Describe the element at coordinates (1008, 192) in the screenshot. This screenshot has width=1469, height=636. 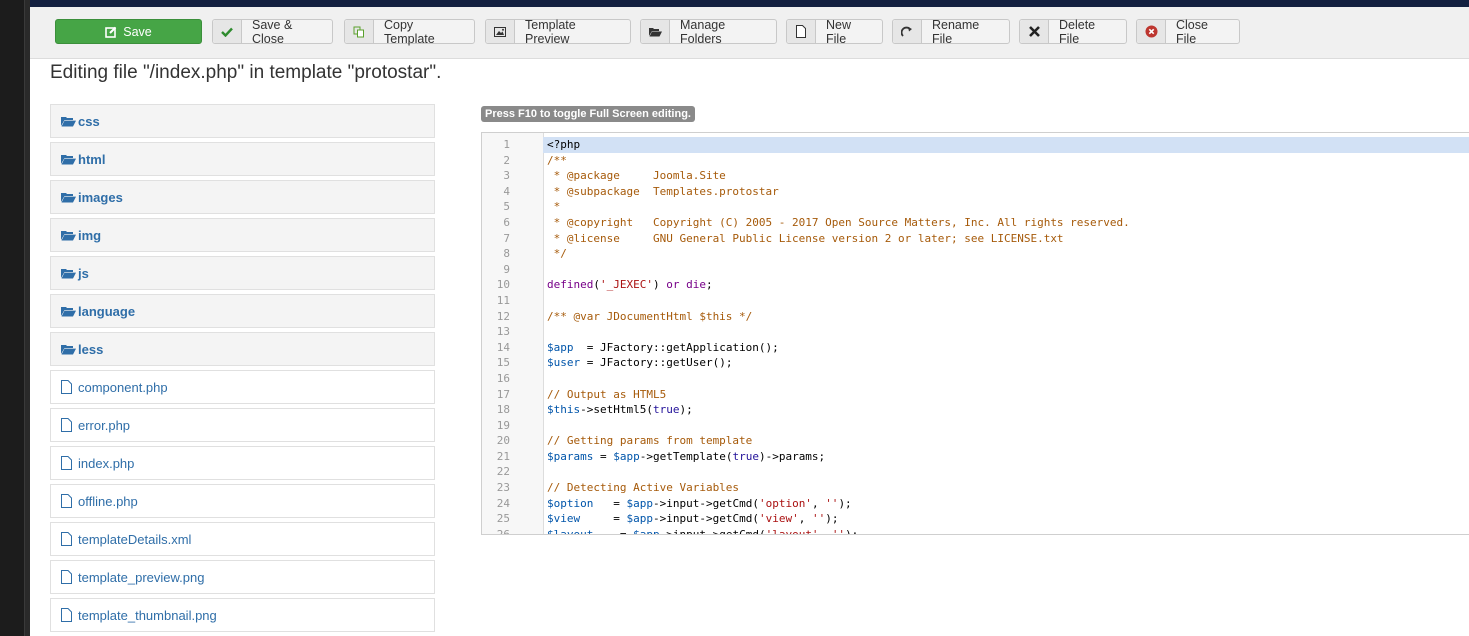
I see `line-code: * @subpackage Templates.protostar` at that location.